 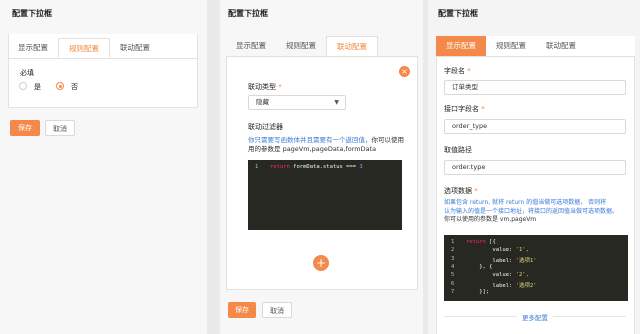 What do you see at coordinates (74, 87) in the screenshot?
I see `radio-no-label: 否` at bounding box center [74, 87].